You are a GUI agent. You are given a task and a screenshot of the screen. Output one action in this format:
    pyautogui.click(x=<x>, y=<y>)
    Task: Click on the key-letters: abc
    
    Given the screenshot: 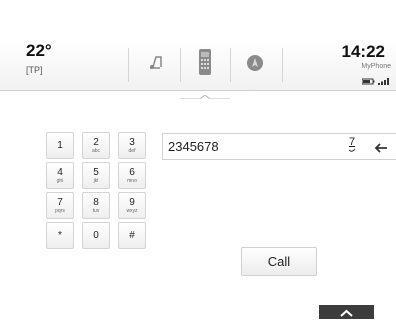 What is the action you would take?
    pyautogui.click(x=96, y=151)
    